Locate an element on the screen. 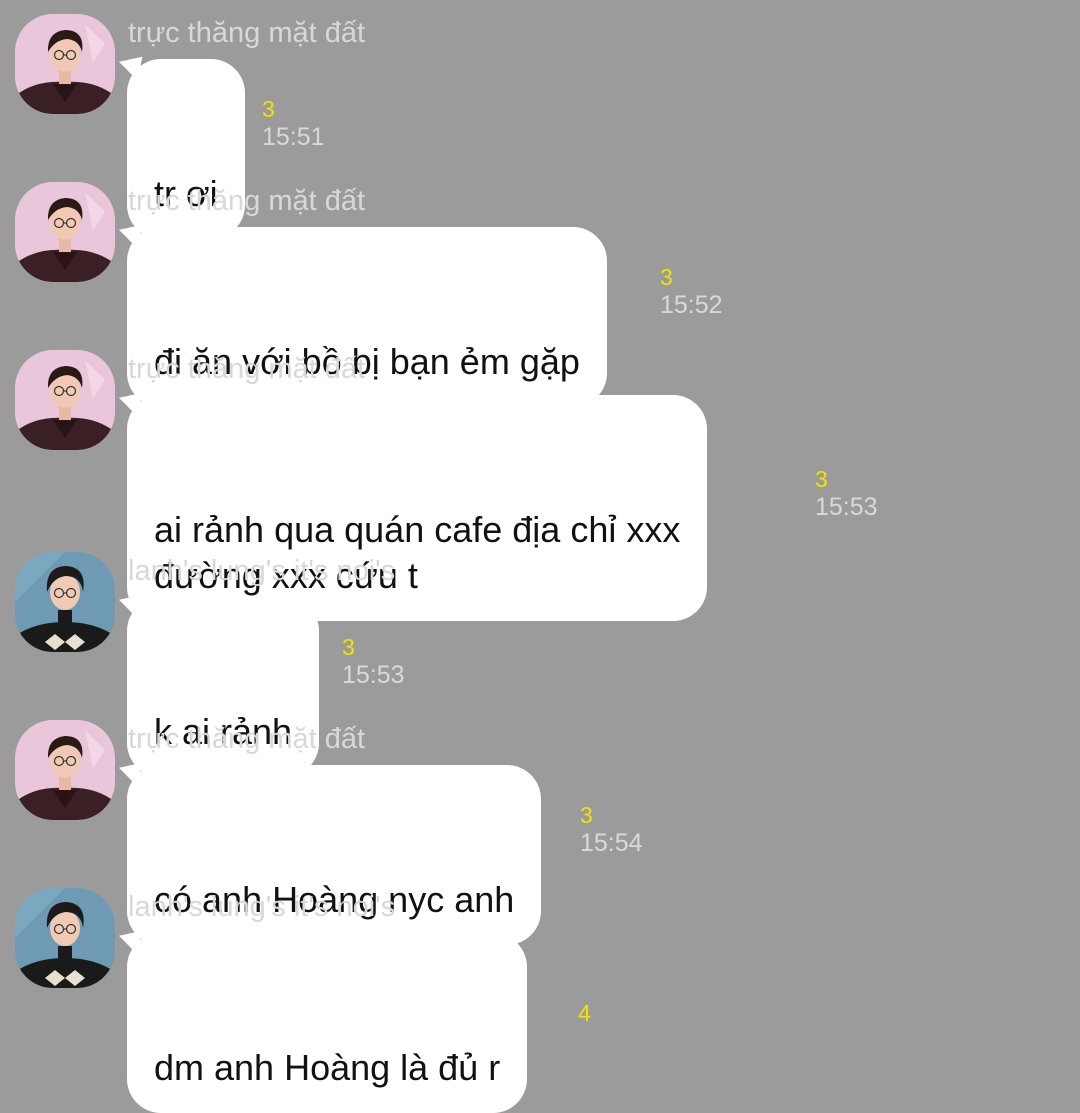 This screenshot has height=1113, width=1080. timestamp: 15:52 is located at coordinates (691, 305).